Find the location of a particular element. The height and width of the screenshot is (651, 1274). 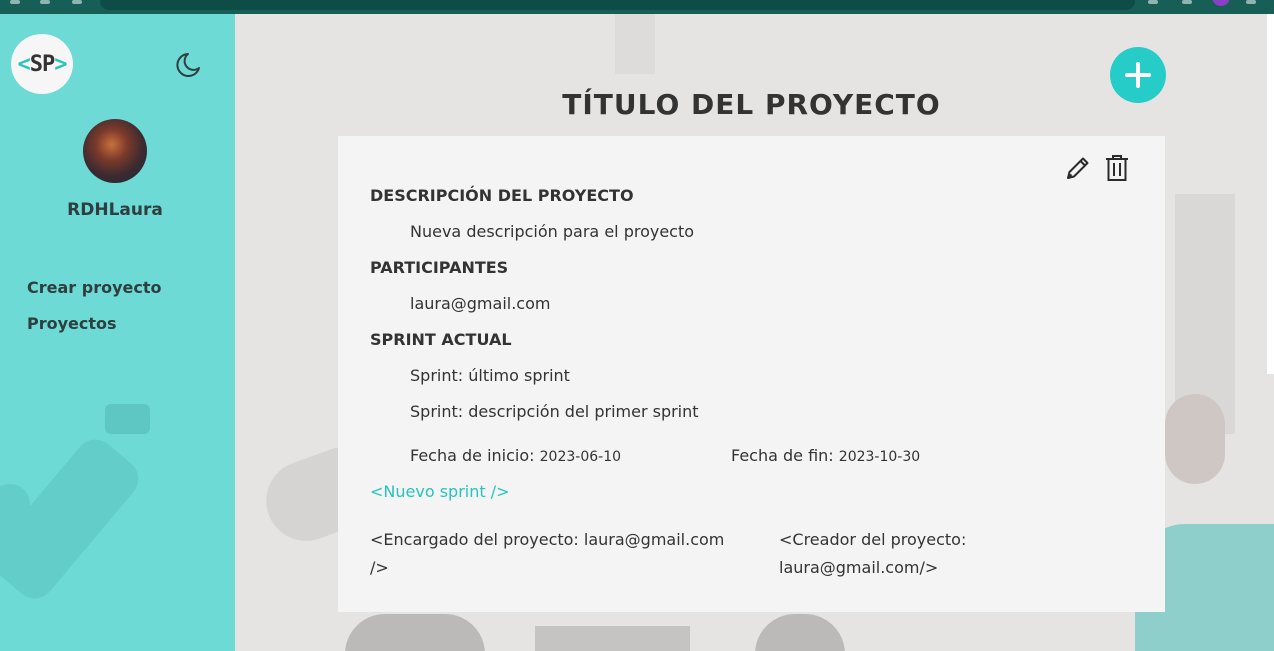

back-icon is located at coordinates (15, 2).